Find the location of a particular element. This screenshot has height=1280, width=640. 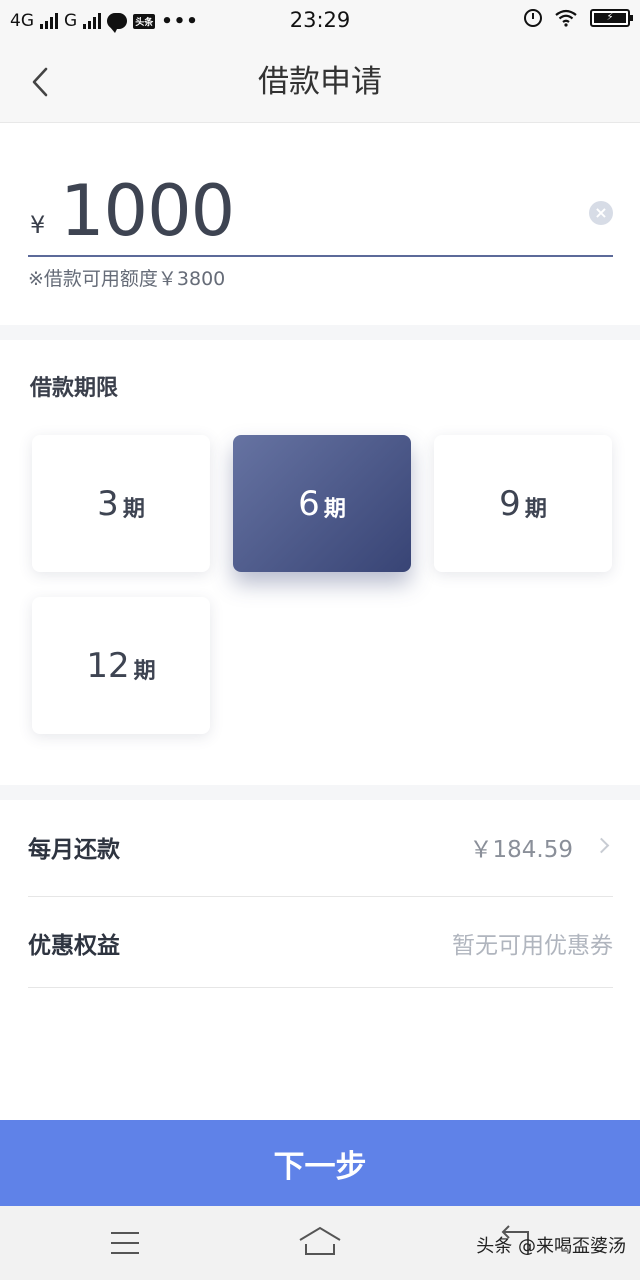

next-step-button: 下一步 is located at coordinates (320, 1163).